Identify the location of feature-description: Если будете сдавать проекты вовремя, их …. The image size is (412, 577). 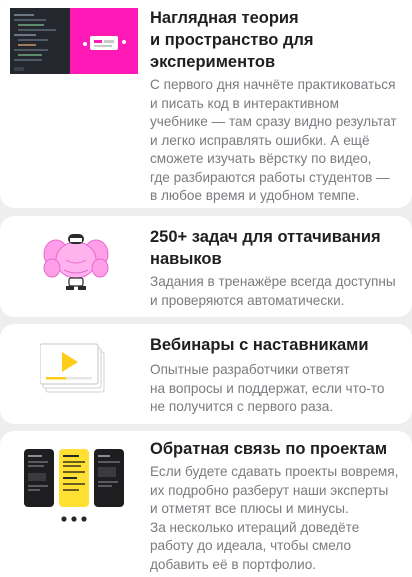
(274, 518).